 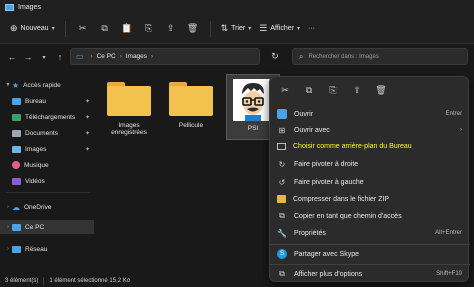 I want to click on menu-item-compress-zip: Compresser dans le fichier ZIP, so click(x=370, y=199).